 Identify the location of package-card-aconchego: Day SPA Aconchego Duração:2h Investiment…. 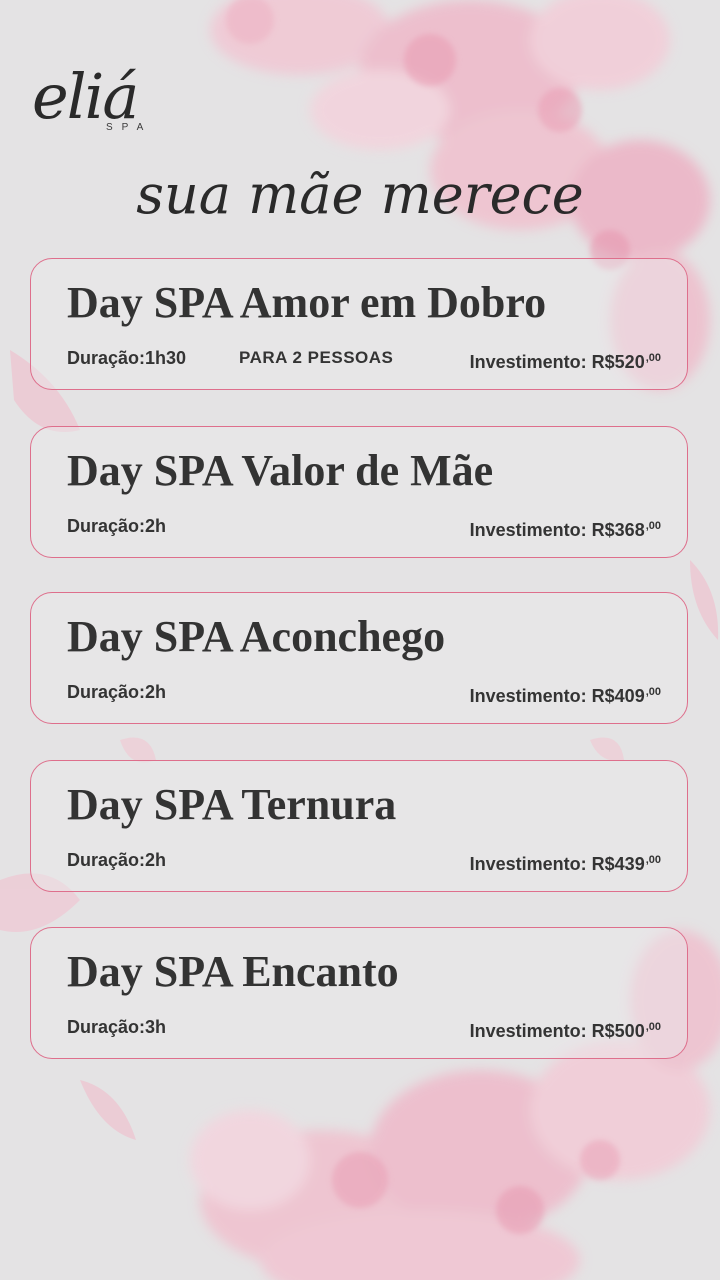
(359, 658).